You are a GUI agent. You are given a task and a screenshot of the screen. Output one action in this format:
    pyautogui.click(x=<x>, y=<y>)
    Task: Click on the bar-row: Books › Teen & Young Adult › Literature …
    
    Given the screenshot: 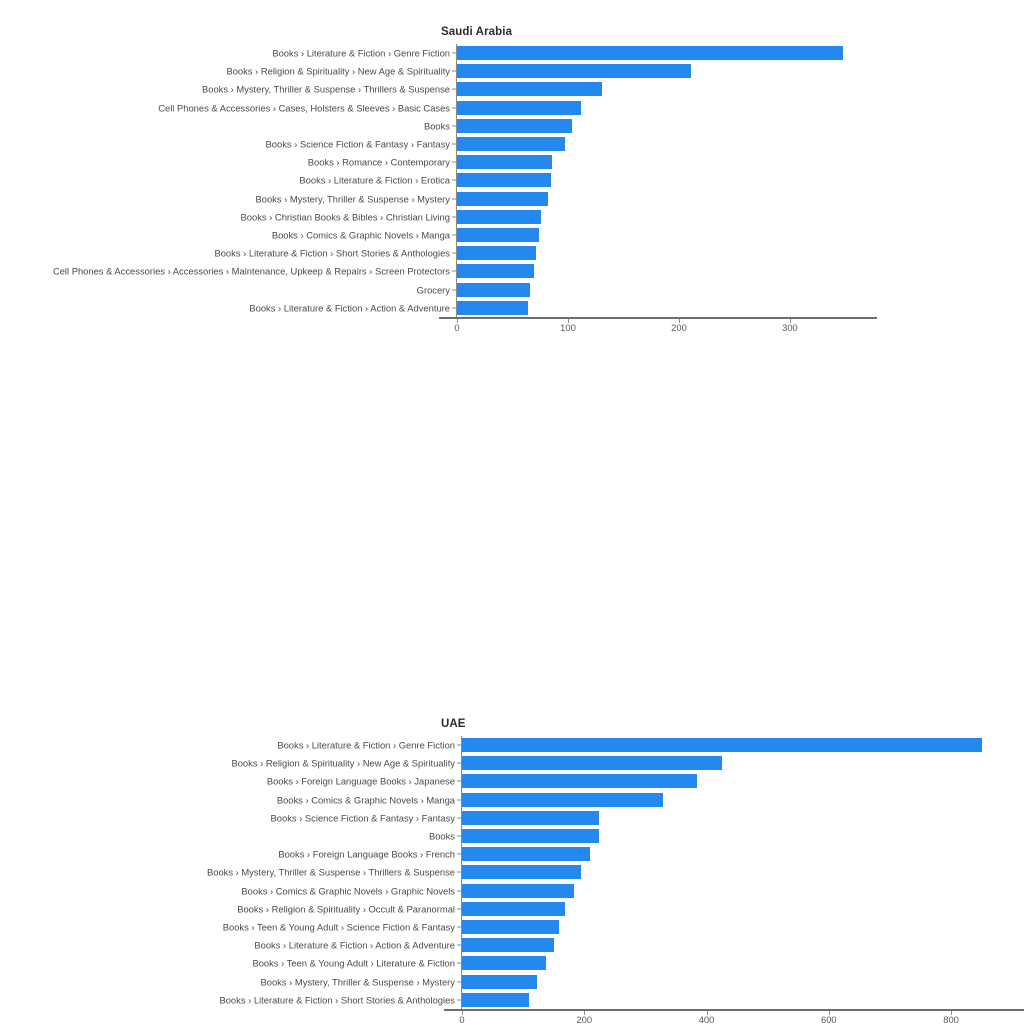 What is the action you would take?
    pyautogui.click(x=512, y=963)
    